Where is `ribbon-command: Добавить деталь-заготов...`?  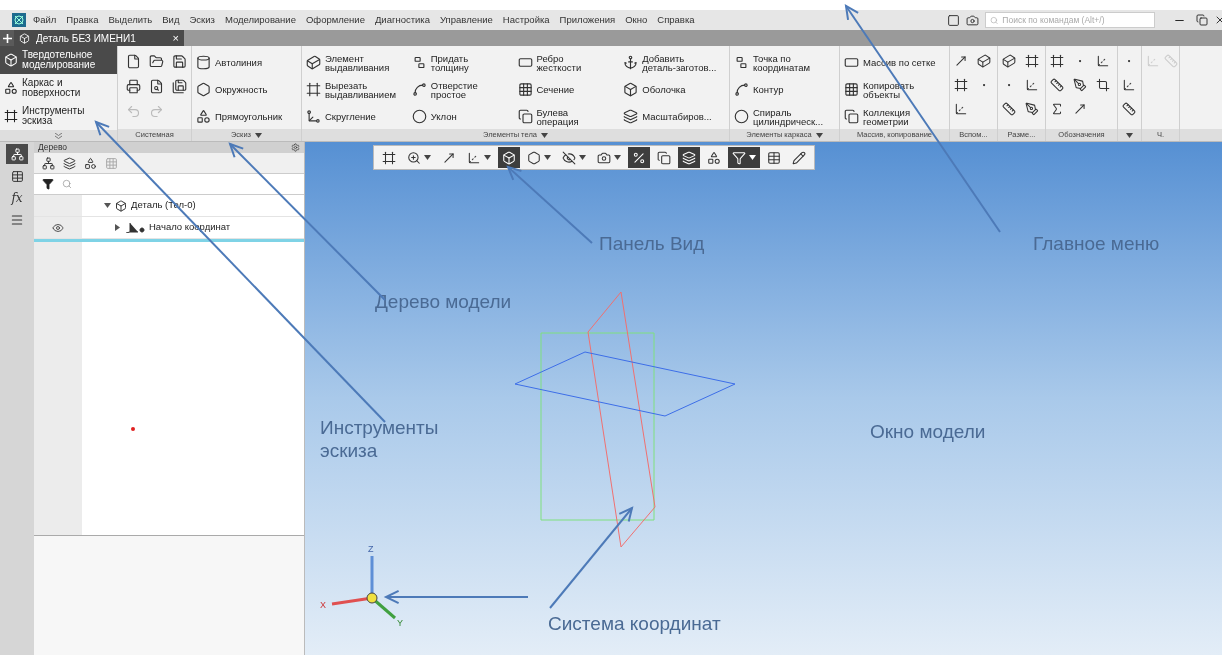 ribbon-command: Добавить деталь-заготов... is located at coordinates (674, 62).